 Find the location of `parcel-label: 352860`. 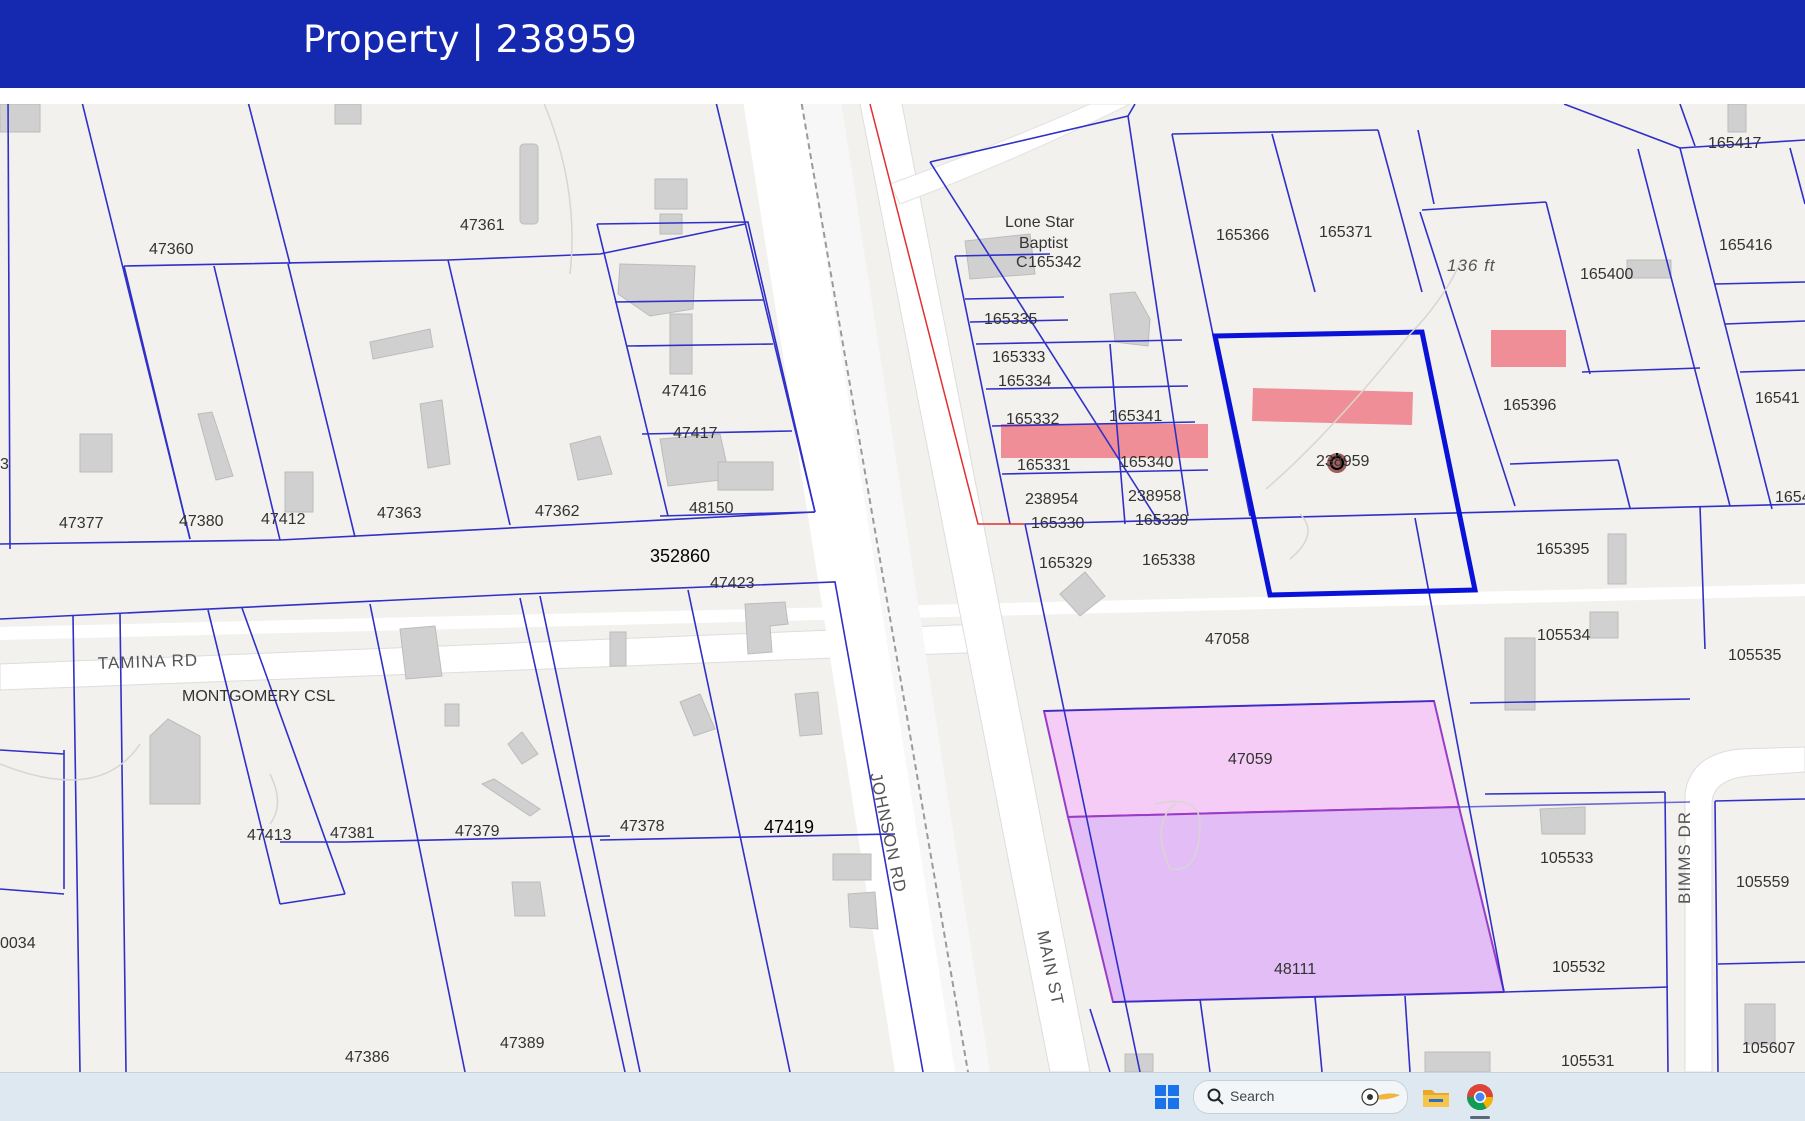

parcel-label: 352860 is located at coordinates (680, 556).